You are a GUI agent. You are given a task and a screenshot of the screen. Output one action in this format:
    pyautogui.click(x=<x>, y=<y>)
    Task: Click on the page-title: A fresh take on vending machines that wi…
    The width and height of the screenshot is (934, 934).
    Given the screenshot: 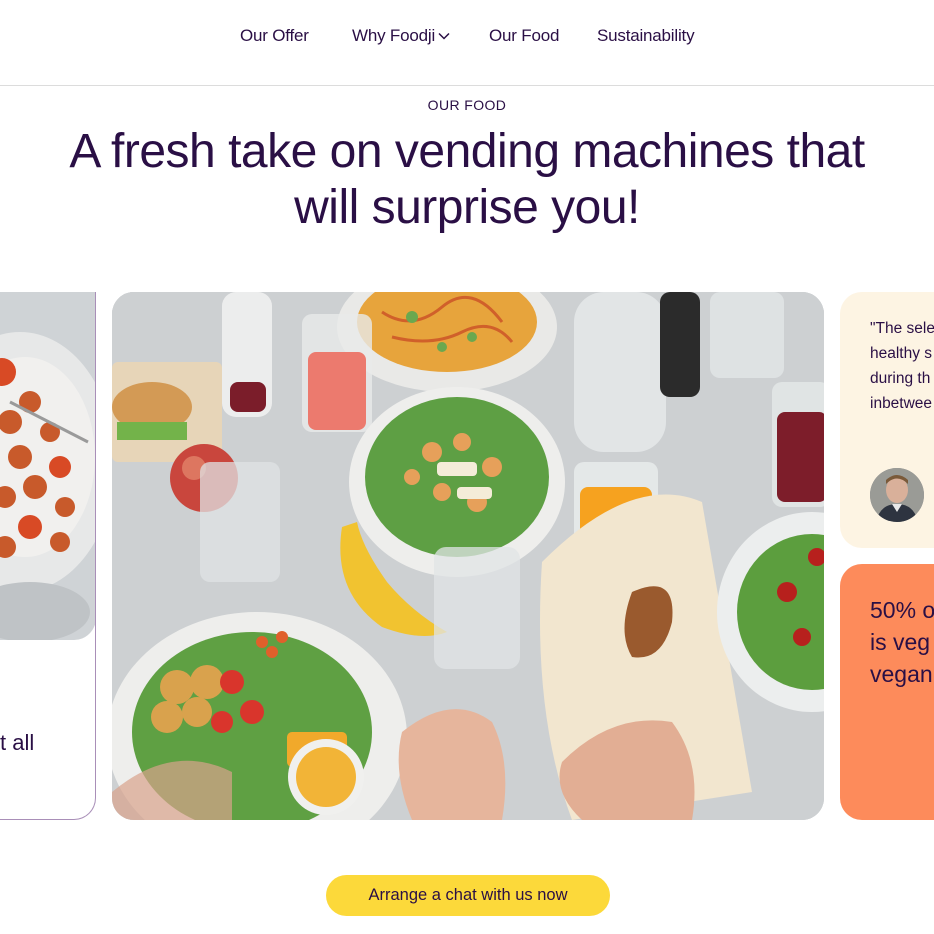 What is the action you would take?
    pyautogui.click(x=467, y=180)
    